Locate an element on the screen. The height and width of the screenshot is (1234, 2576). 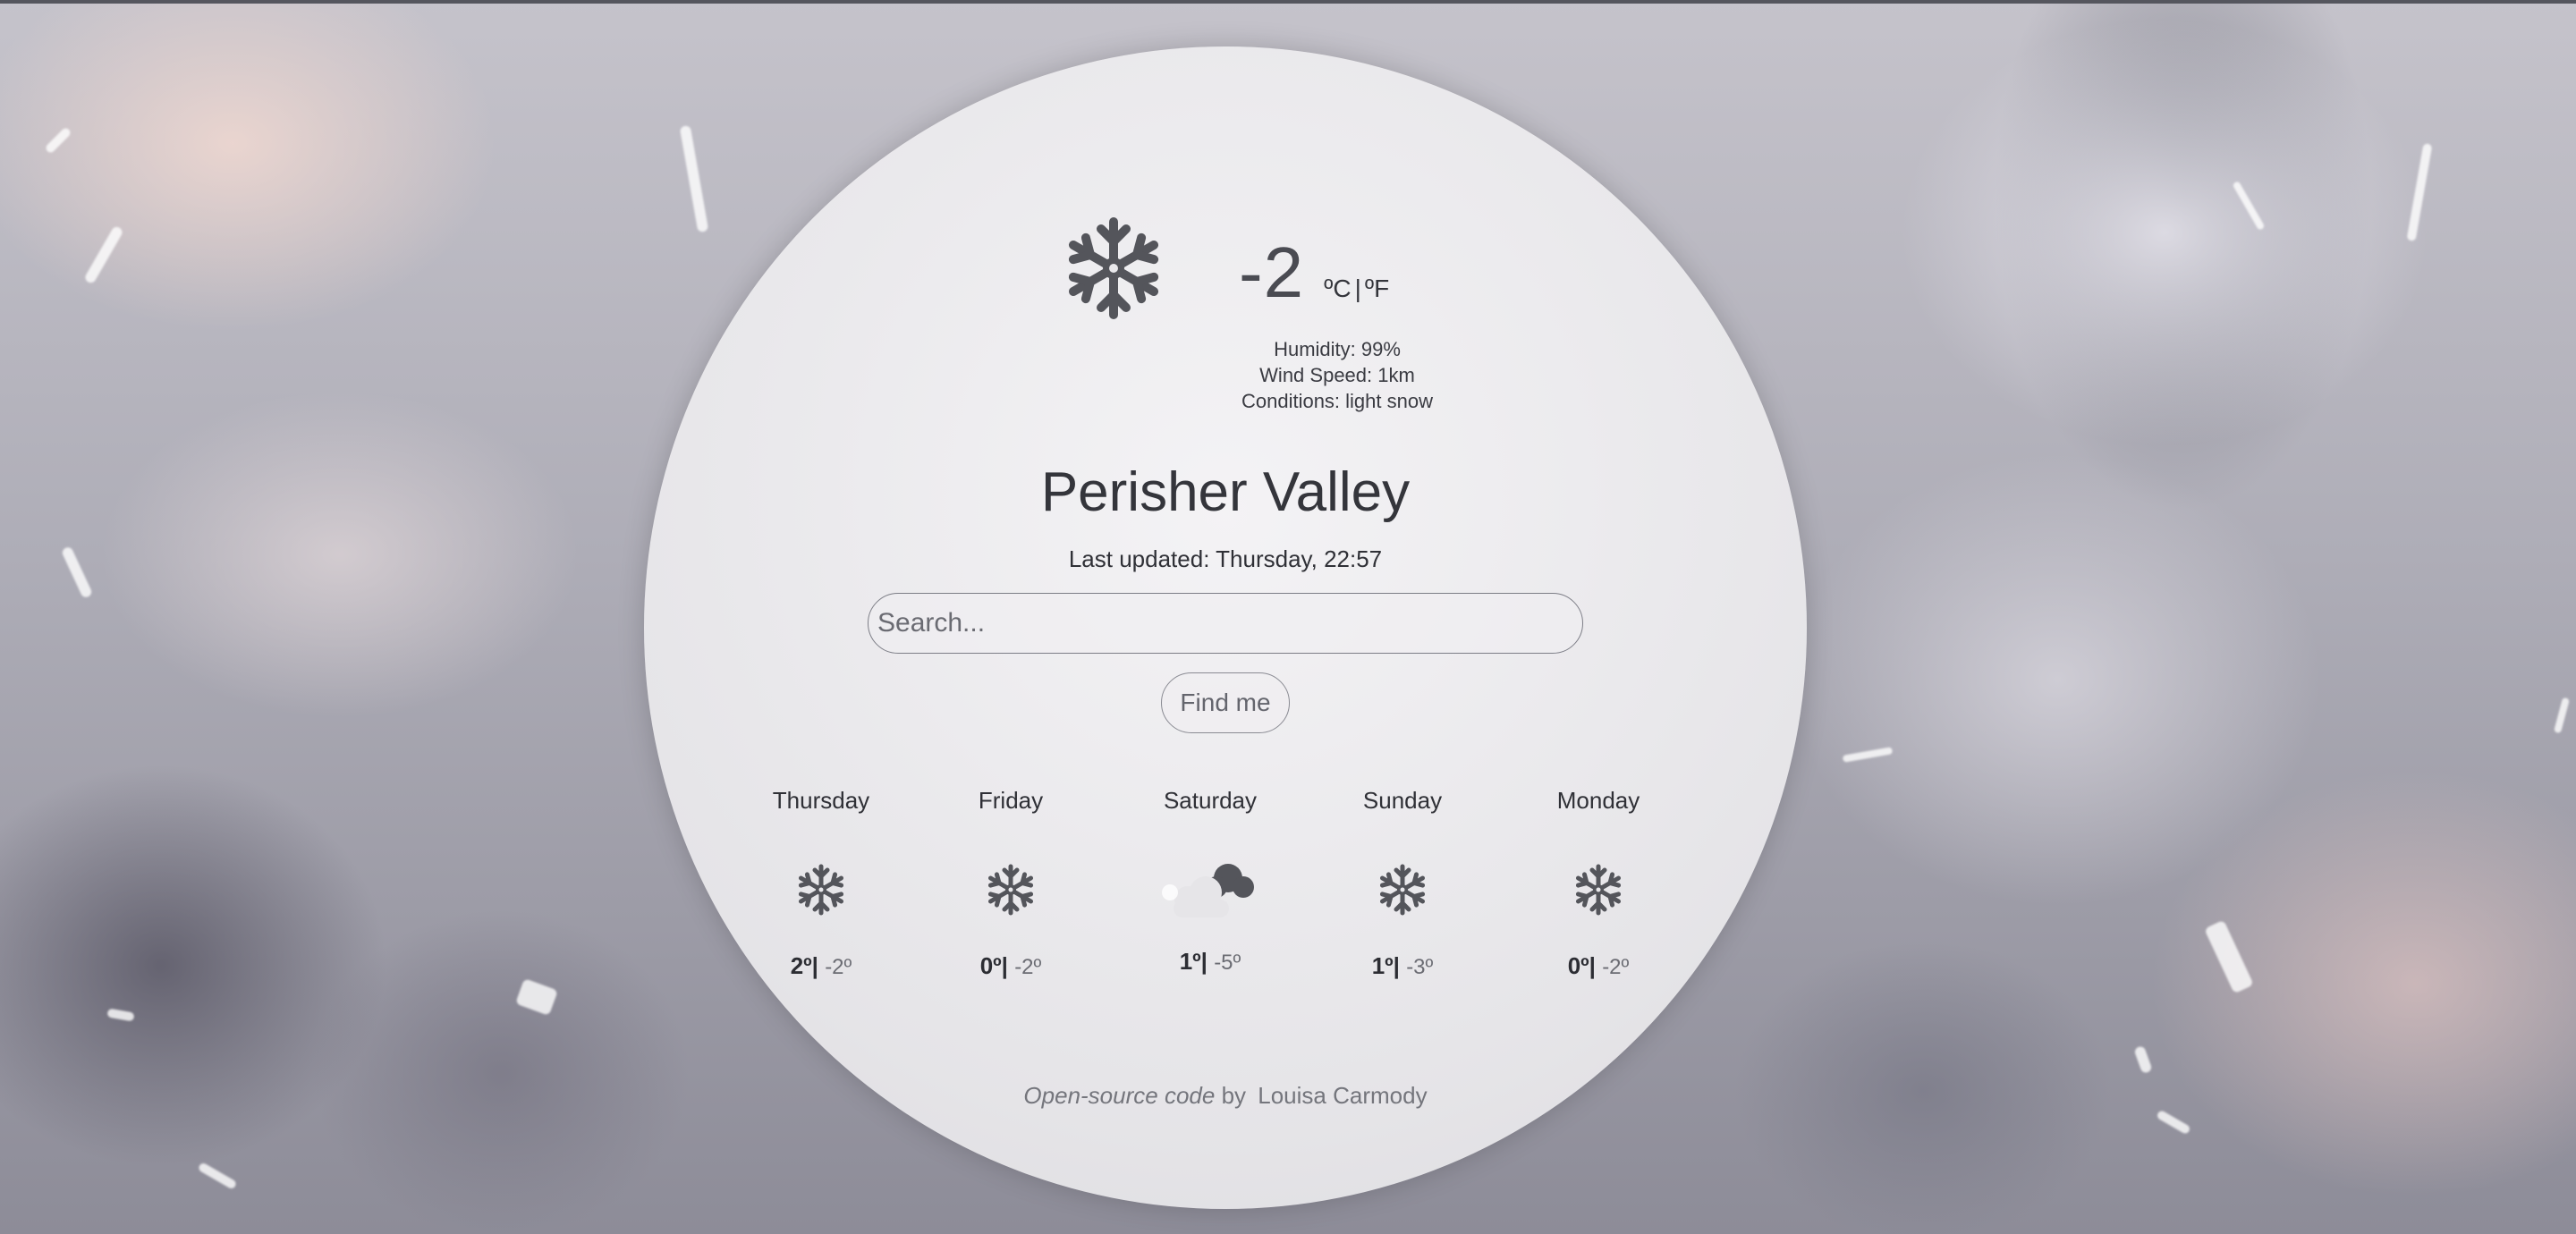
forecast-day: Thursday 2º| -2º is located at coordinates (821, 883).